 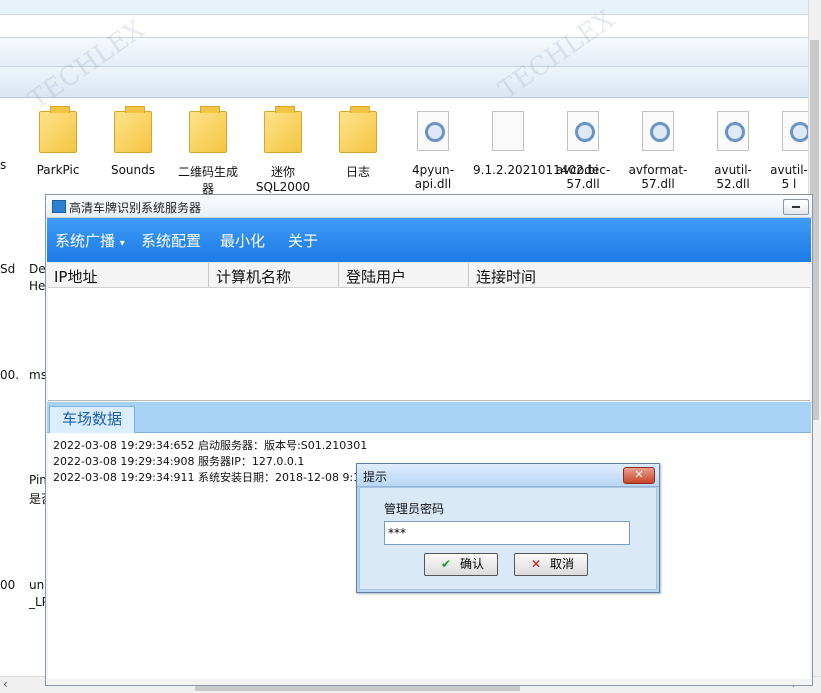 I want to click on file-item-sounds: Sounds, so click(x=133, y=141).